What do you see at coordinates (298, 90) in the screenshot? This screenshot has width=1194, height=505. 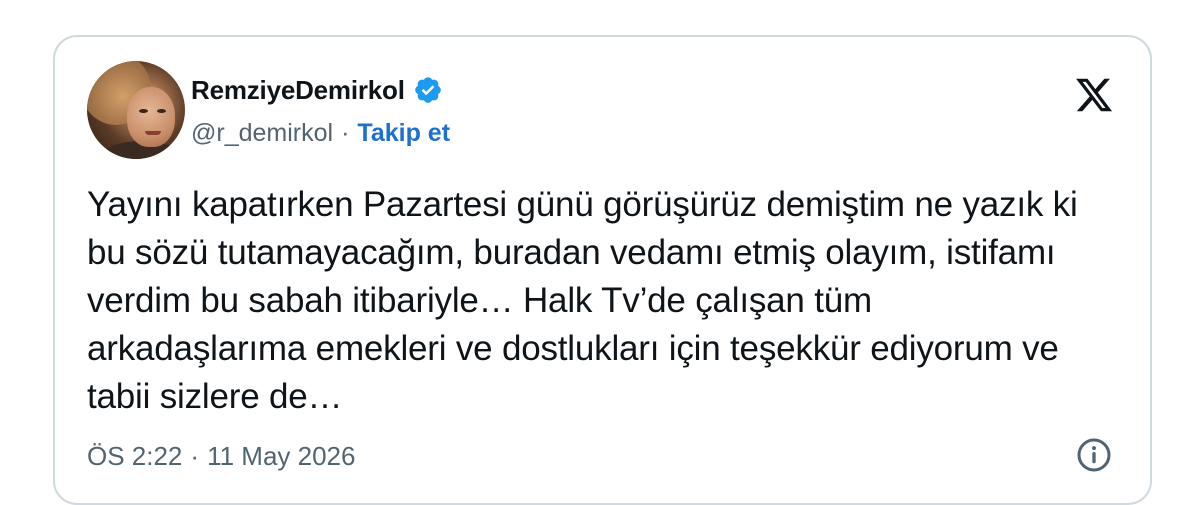 I see `author-display-name: RemziyeDemirkol` at bounding box center [298, 90].